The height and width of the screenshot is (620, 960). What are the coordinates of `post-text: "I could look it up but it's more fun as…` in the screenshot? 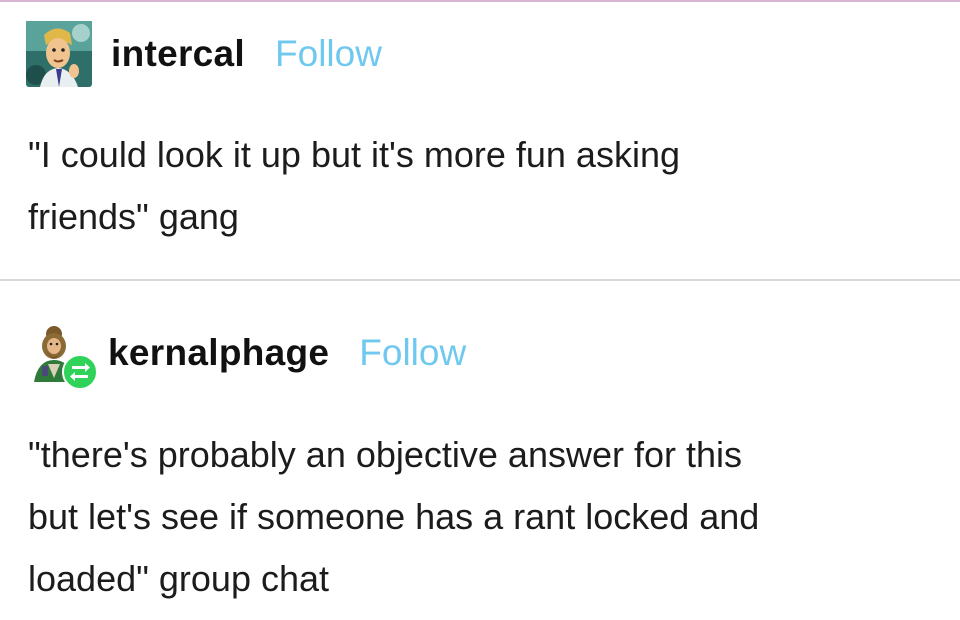 It's located at (354, 185).